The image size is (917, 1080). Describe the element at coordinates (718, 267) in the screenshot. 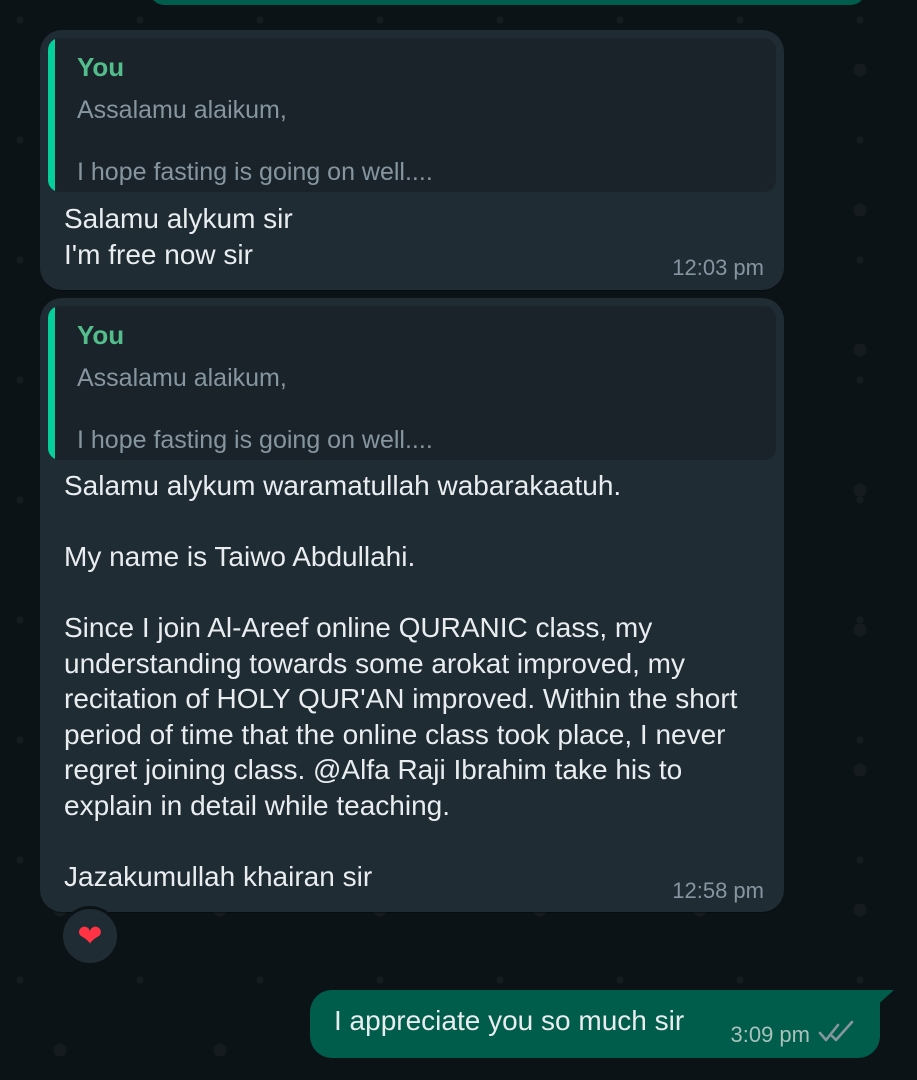

I see `message-time: 12:03 pm` at that location.